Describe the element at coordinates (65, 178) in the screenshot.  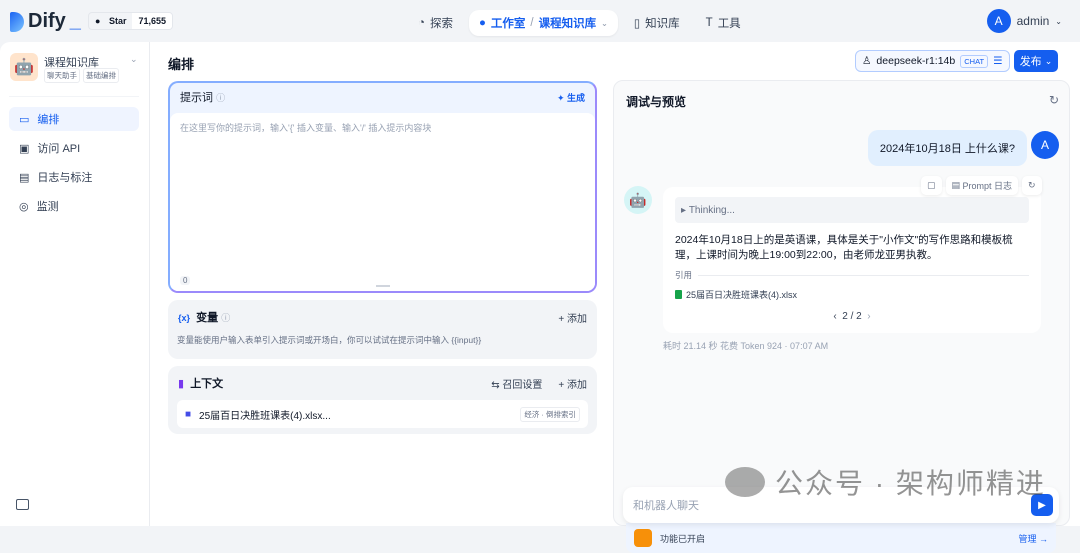
I see `sidebar-item-label: 日志与标注` at that location.